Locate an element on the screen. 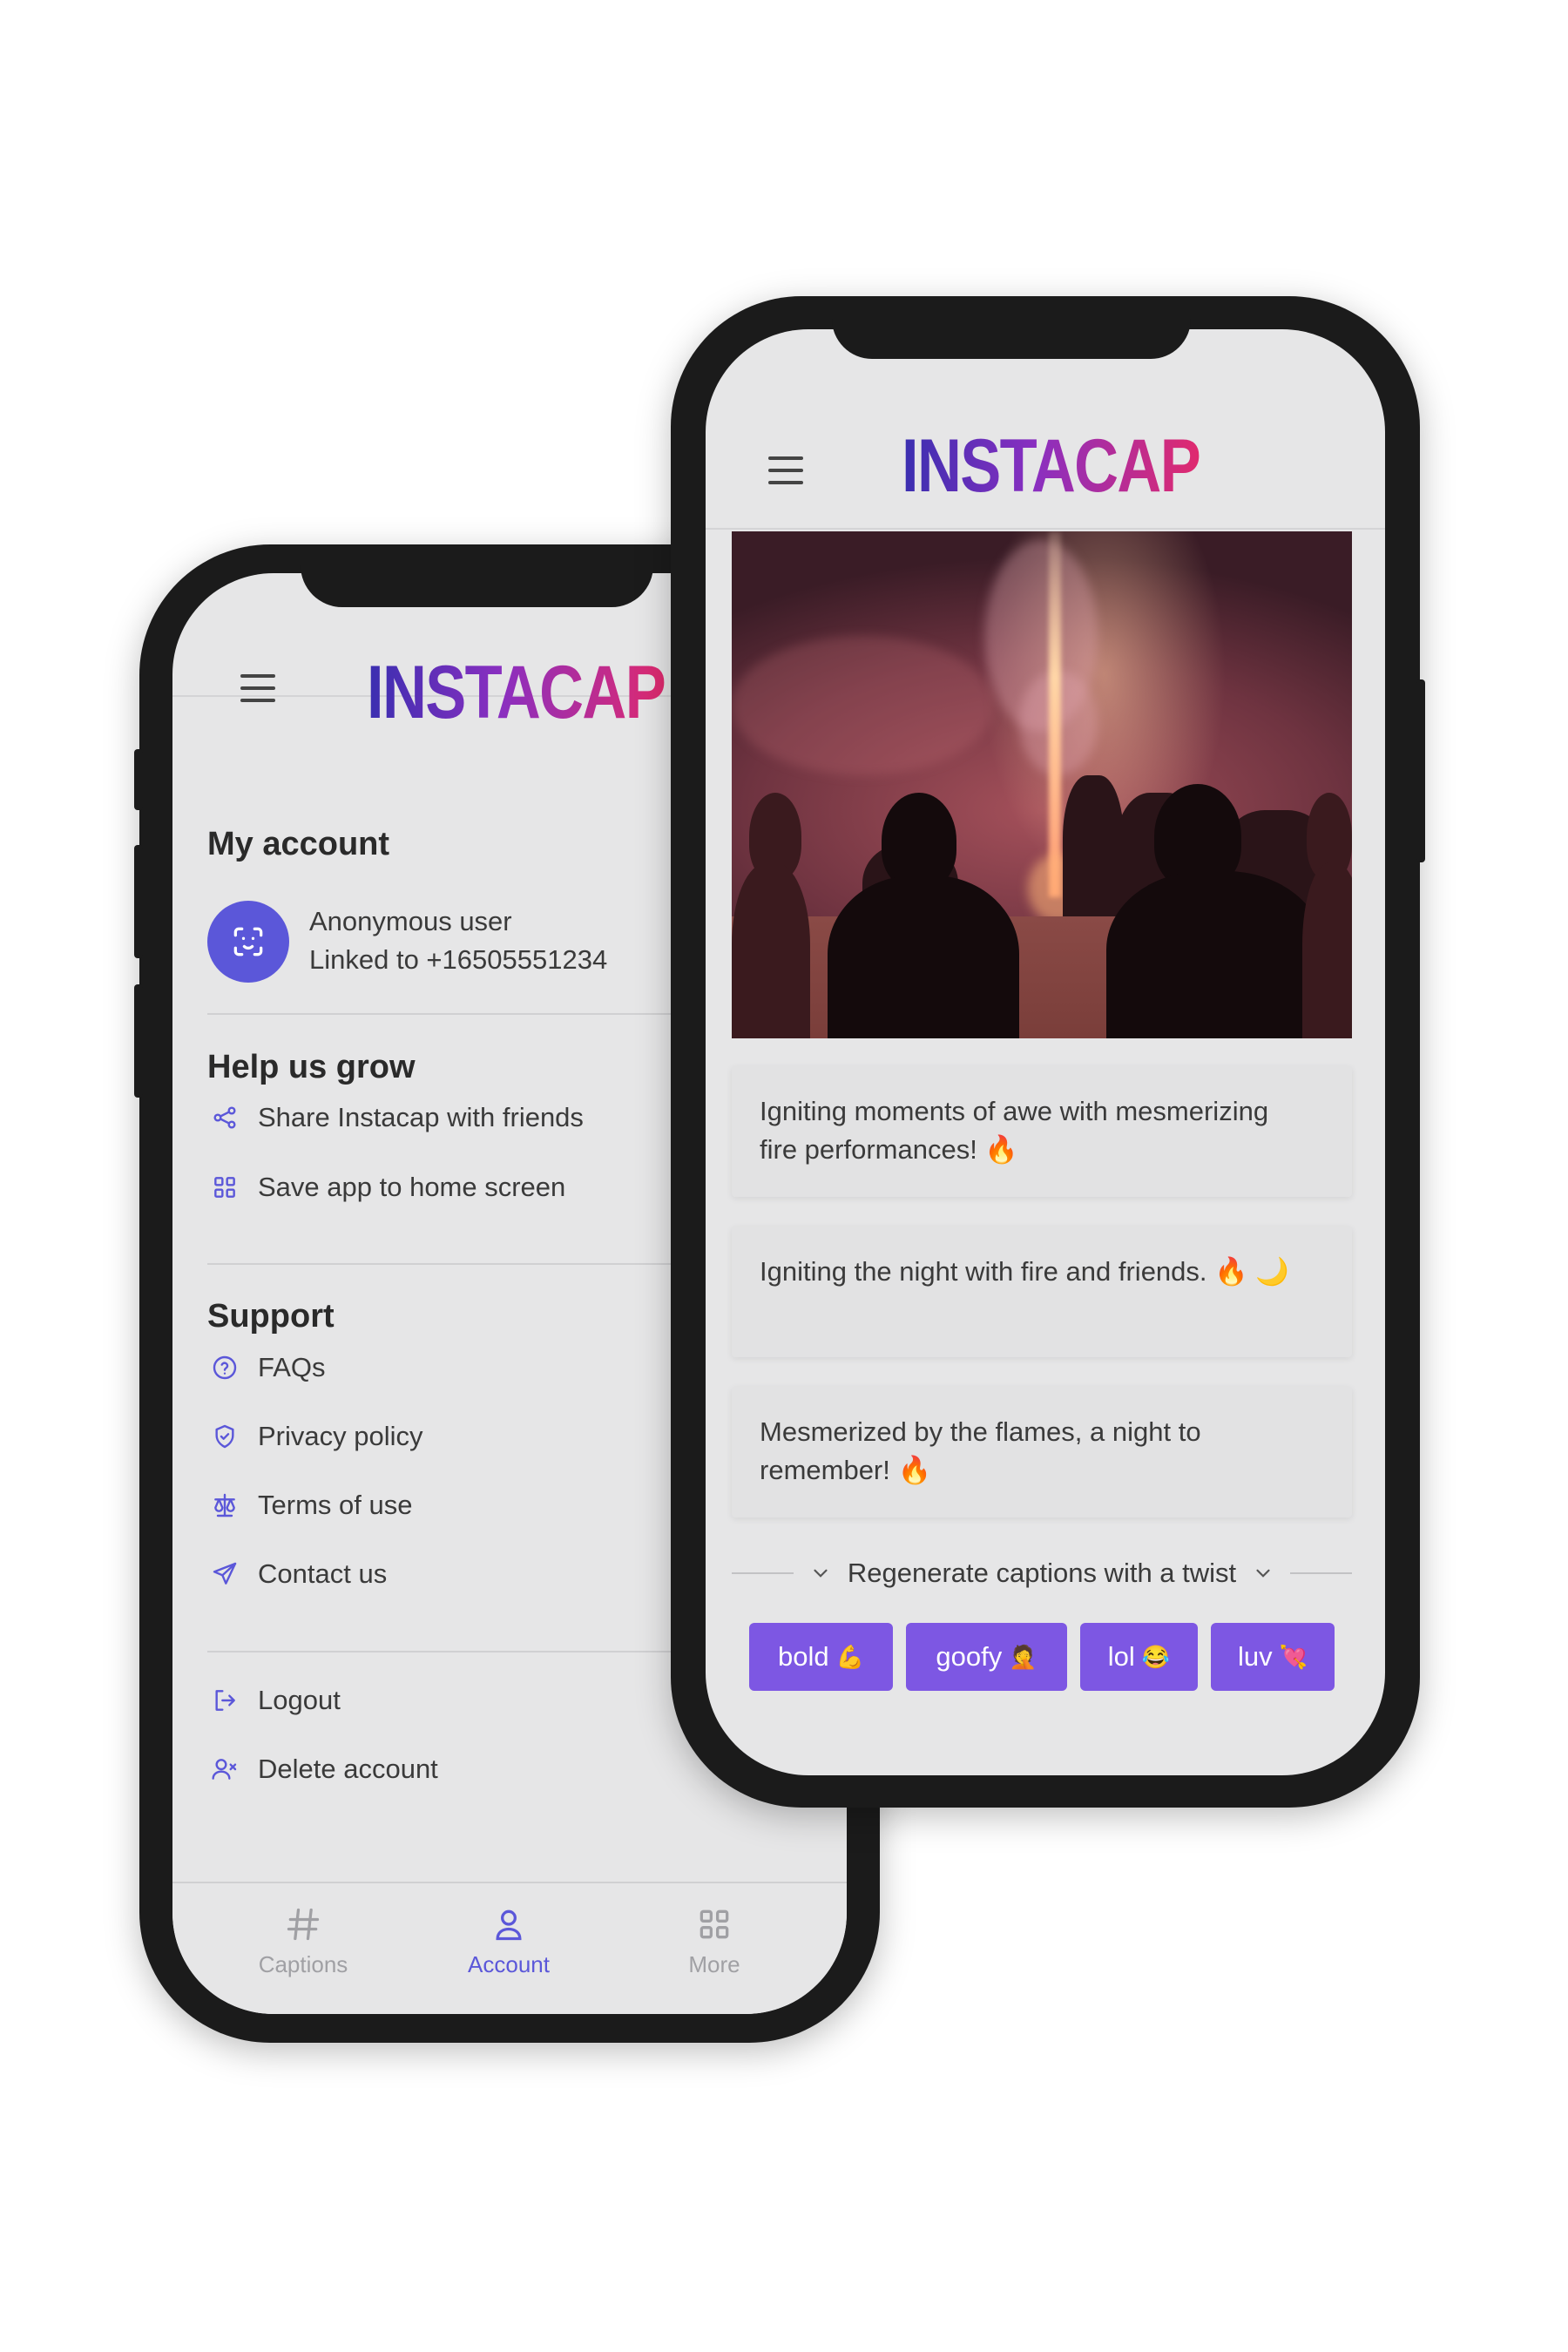 Image resolution: width=1568 pixels, height=2352 pixels. shield-check-icon is located at coordinates (225, 1437).